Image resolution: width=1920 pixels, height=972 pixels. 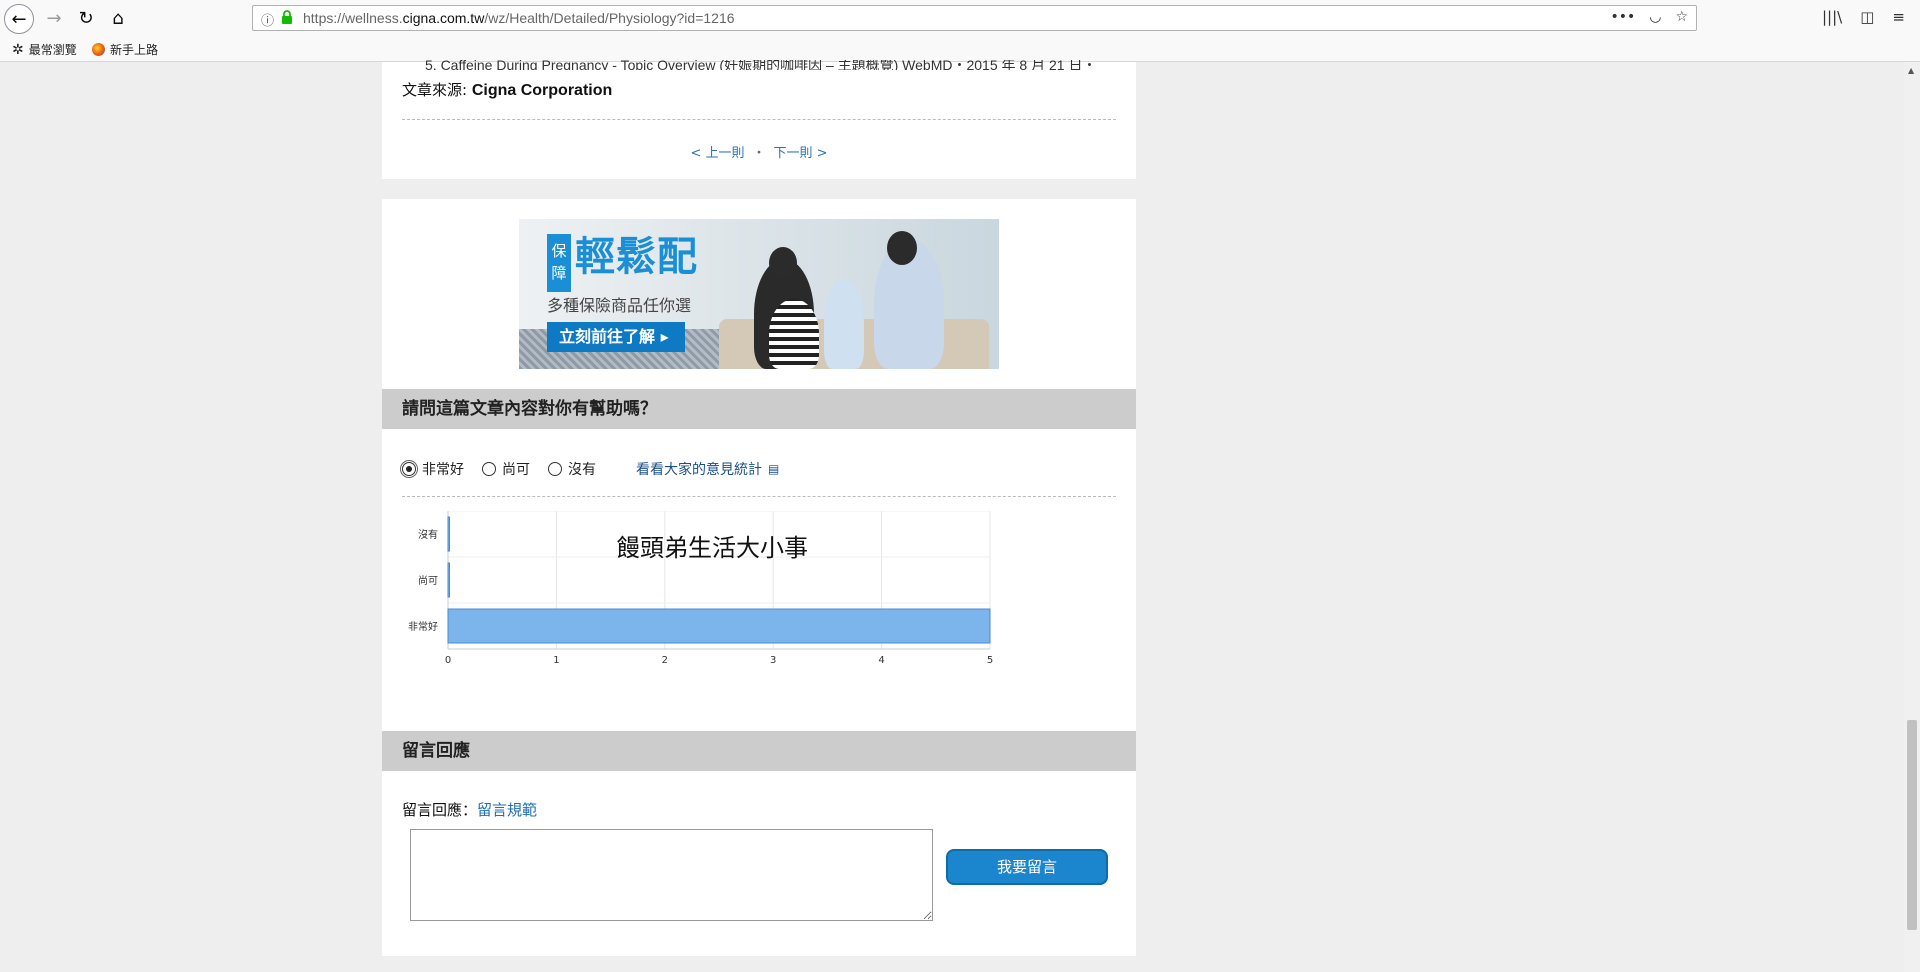 What do you see at coordinates (1912, 825) in the screenshot?
I see `scrollbar-thumb` at bounding box center [1912, 825].